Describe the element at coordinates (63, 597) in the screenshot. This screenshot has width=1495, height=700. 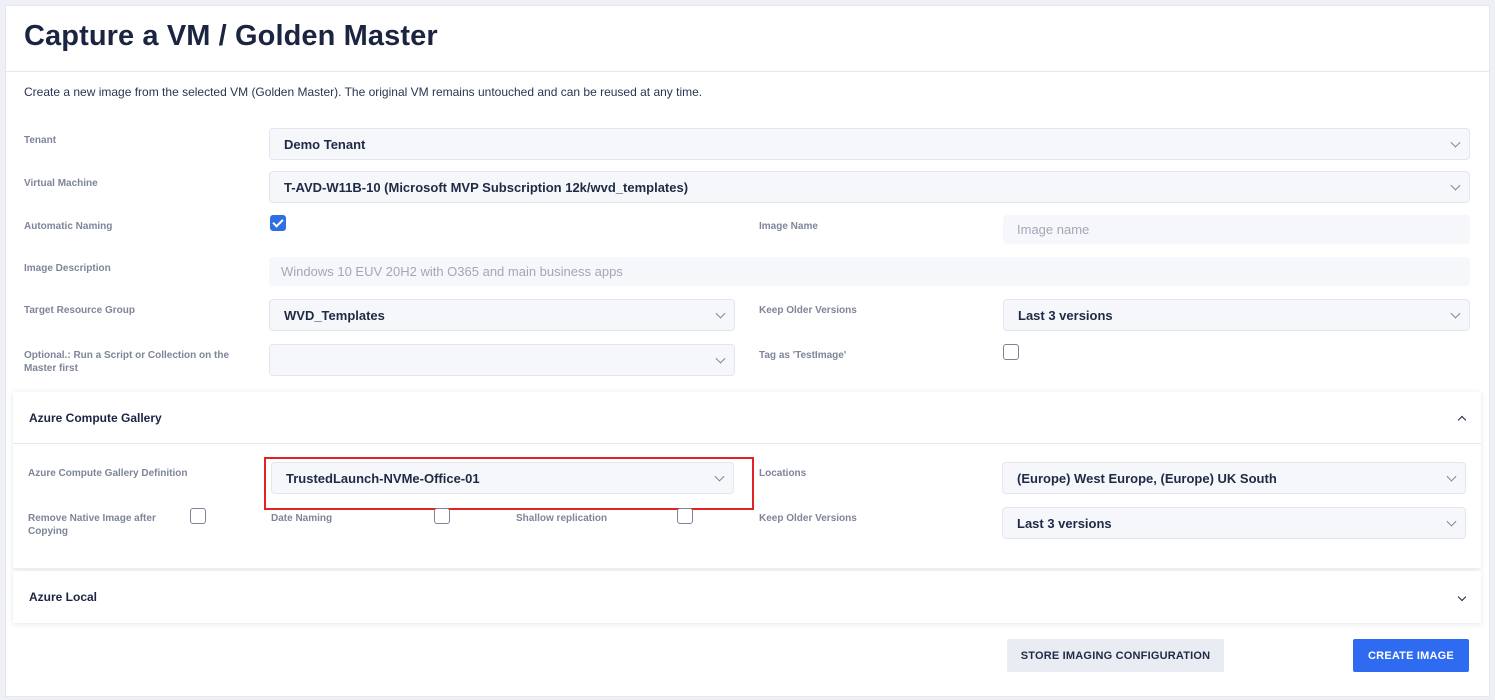
I see `azure-local-title: Azure Local` at that location.